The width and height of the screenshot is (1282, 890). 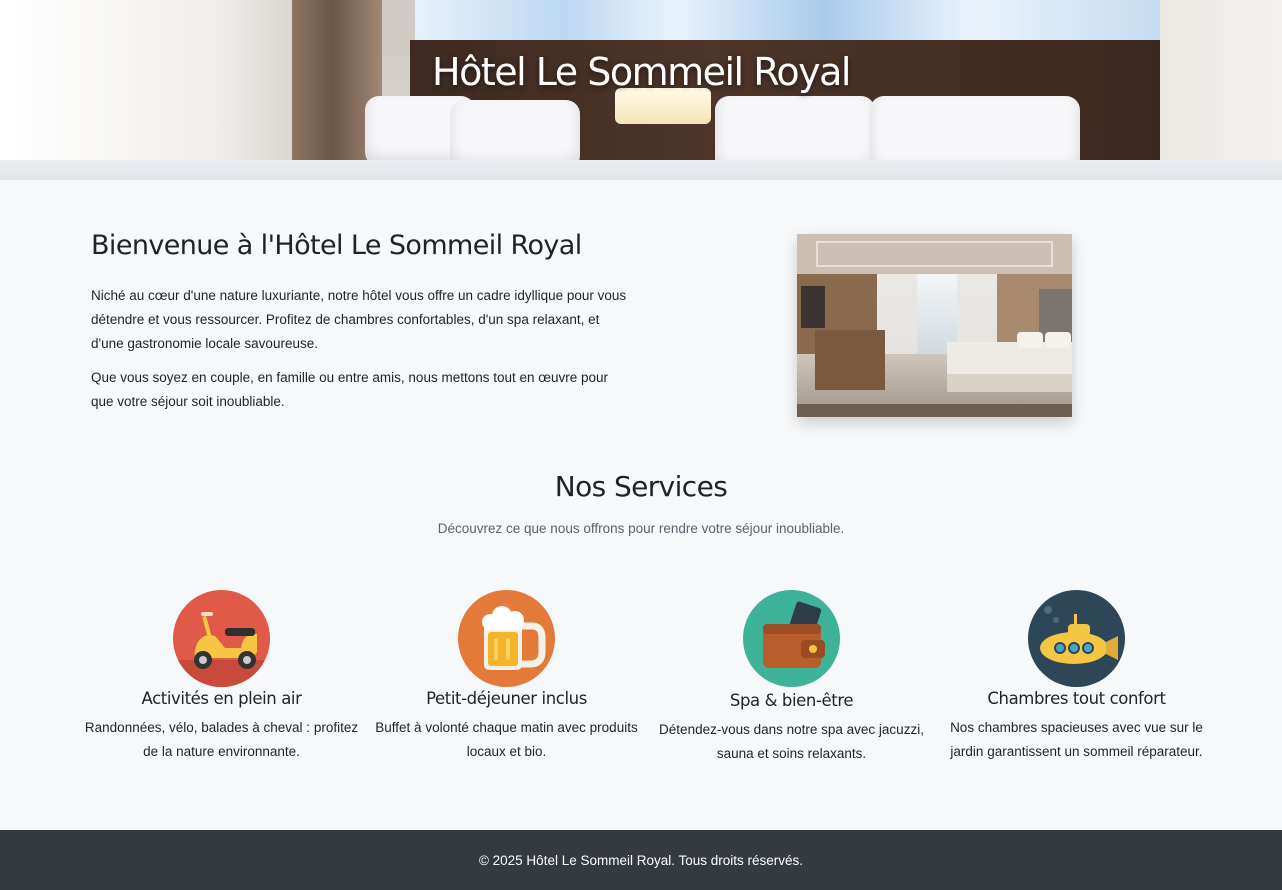 I want to click on scooter-icon, so click(x=221, y=638).